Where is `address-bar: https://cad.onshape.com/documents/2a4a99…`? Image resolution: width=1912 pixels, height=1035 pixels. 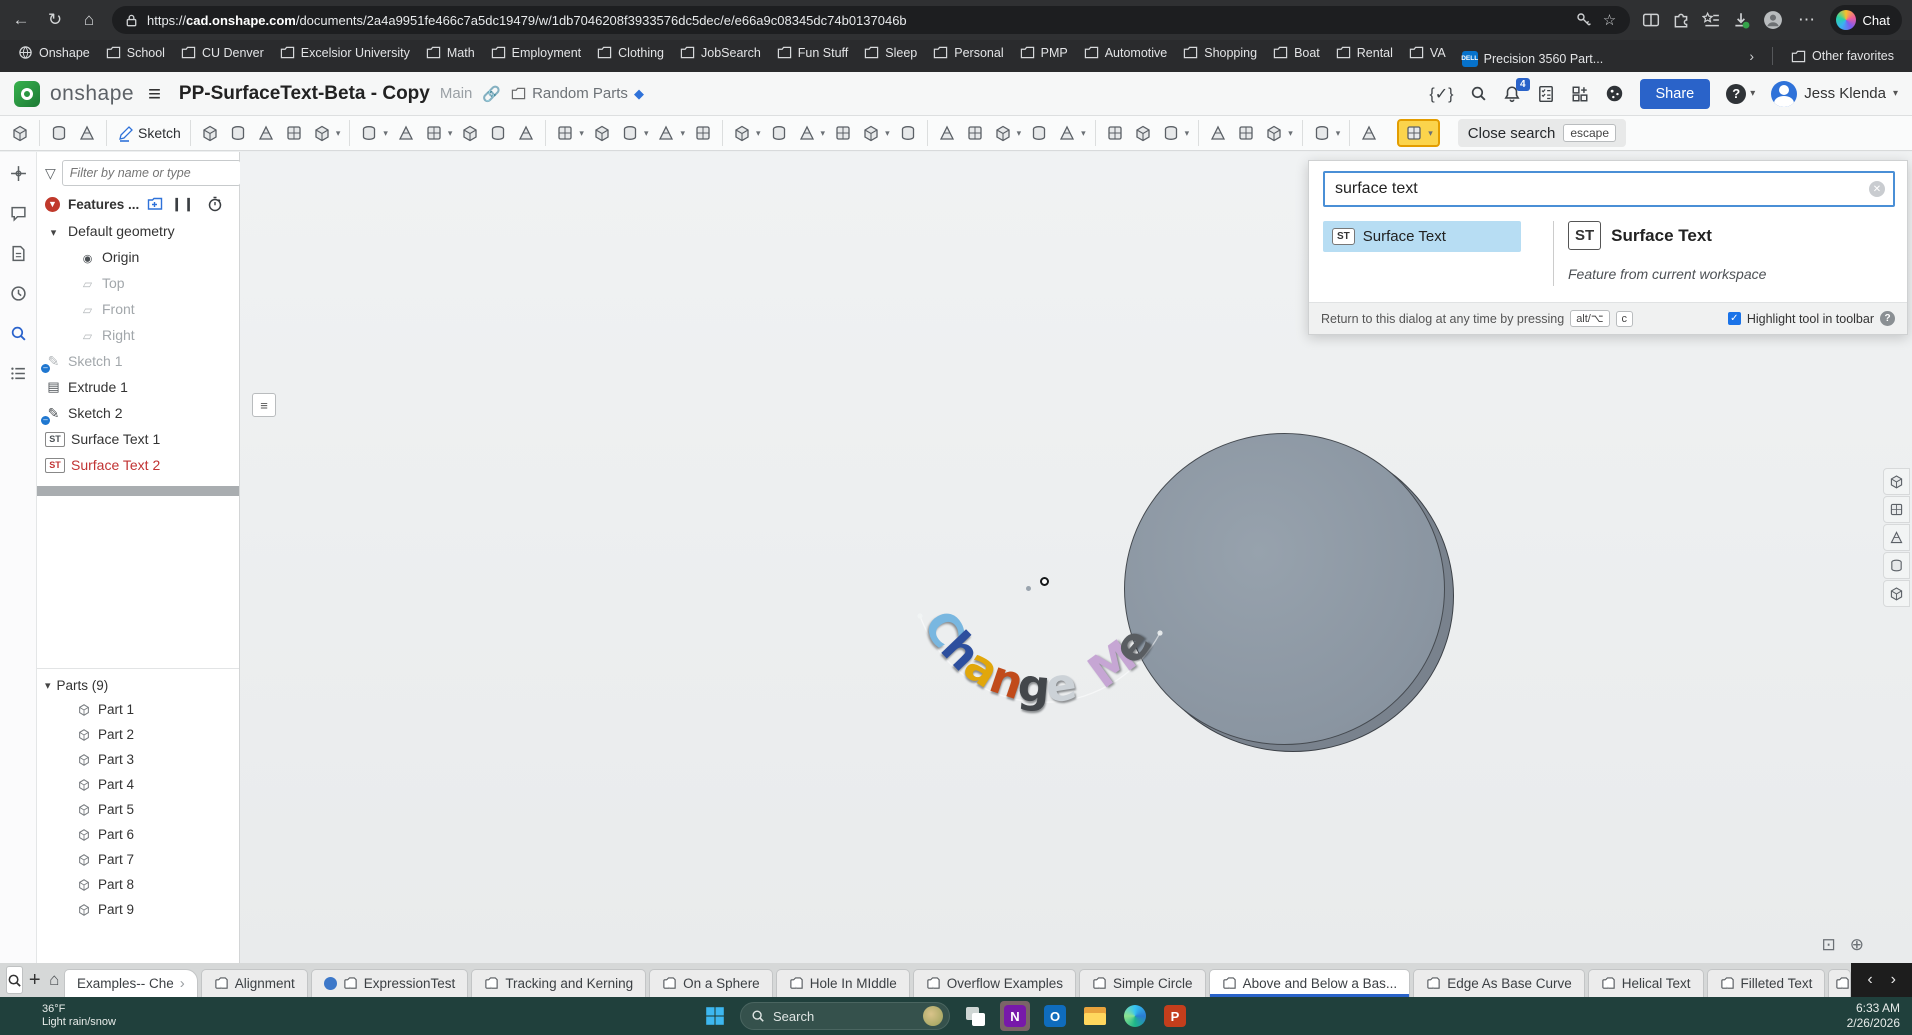 address-bar: https://cad.onshape.com/documents/2a4a99… is located at coordinates (871, 20).